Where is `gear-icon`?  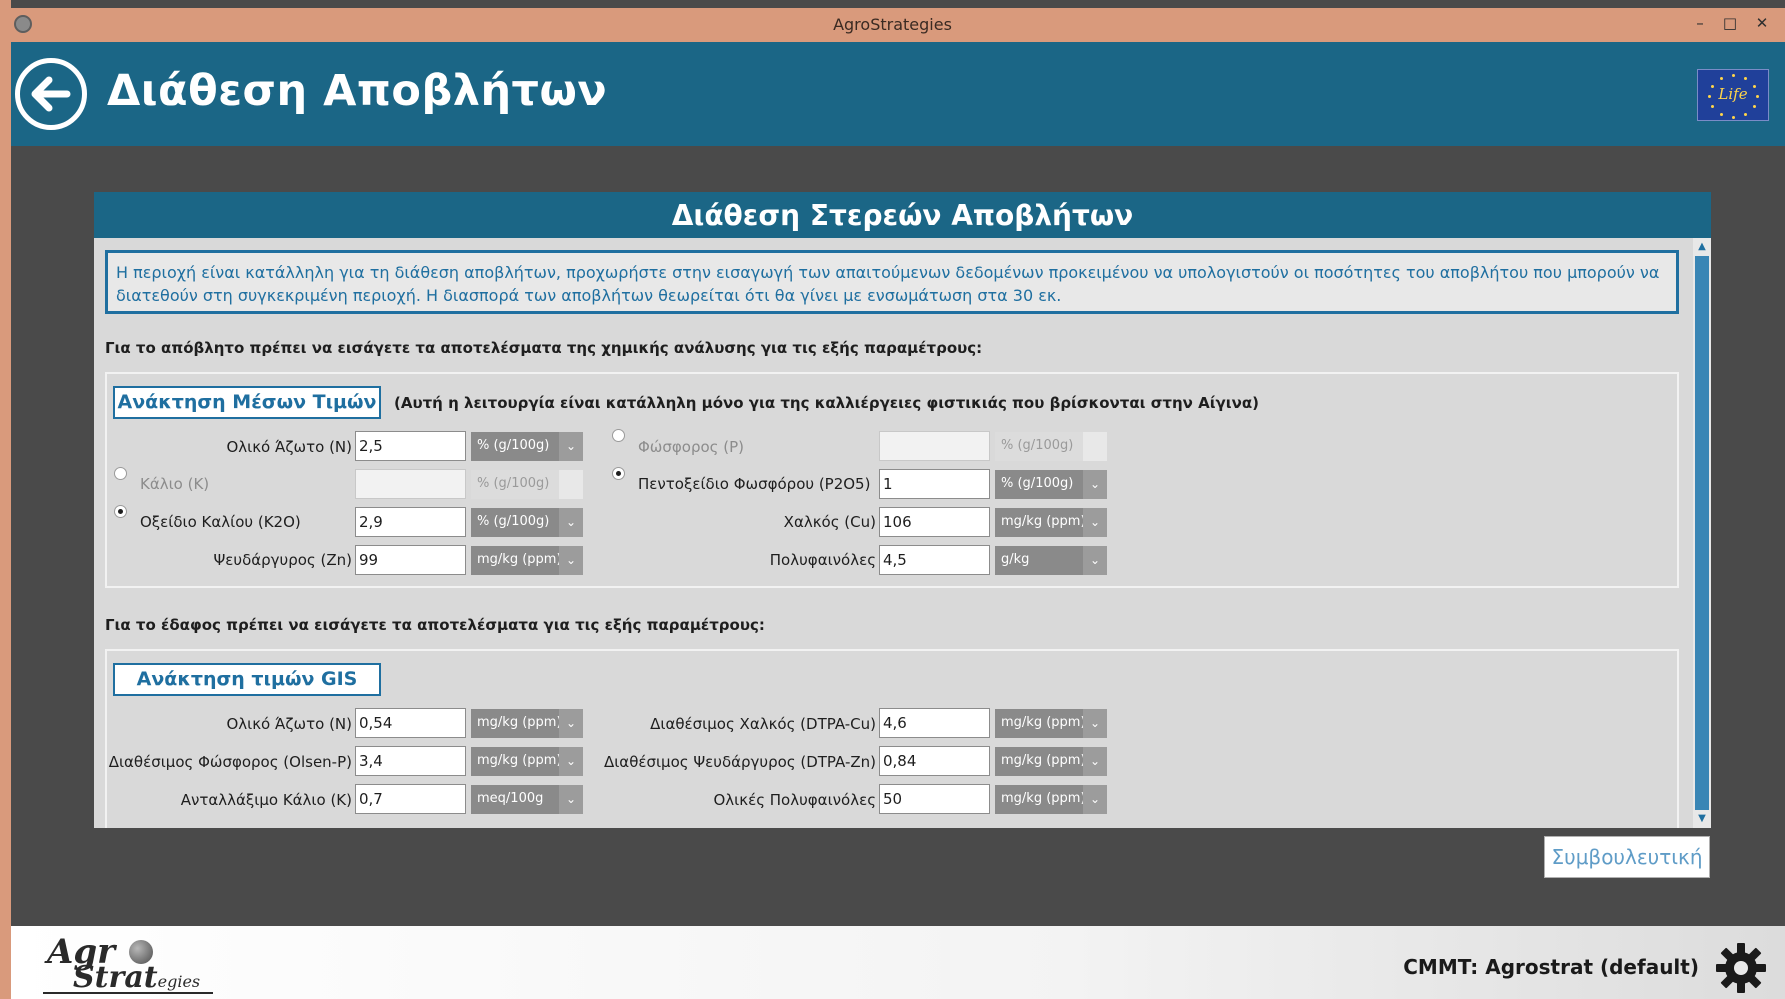 gear-icon is located at coordinates (1741, 968).